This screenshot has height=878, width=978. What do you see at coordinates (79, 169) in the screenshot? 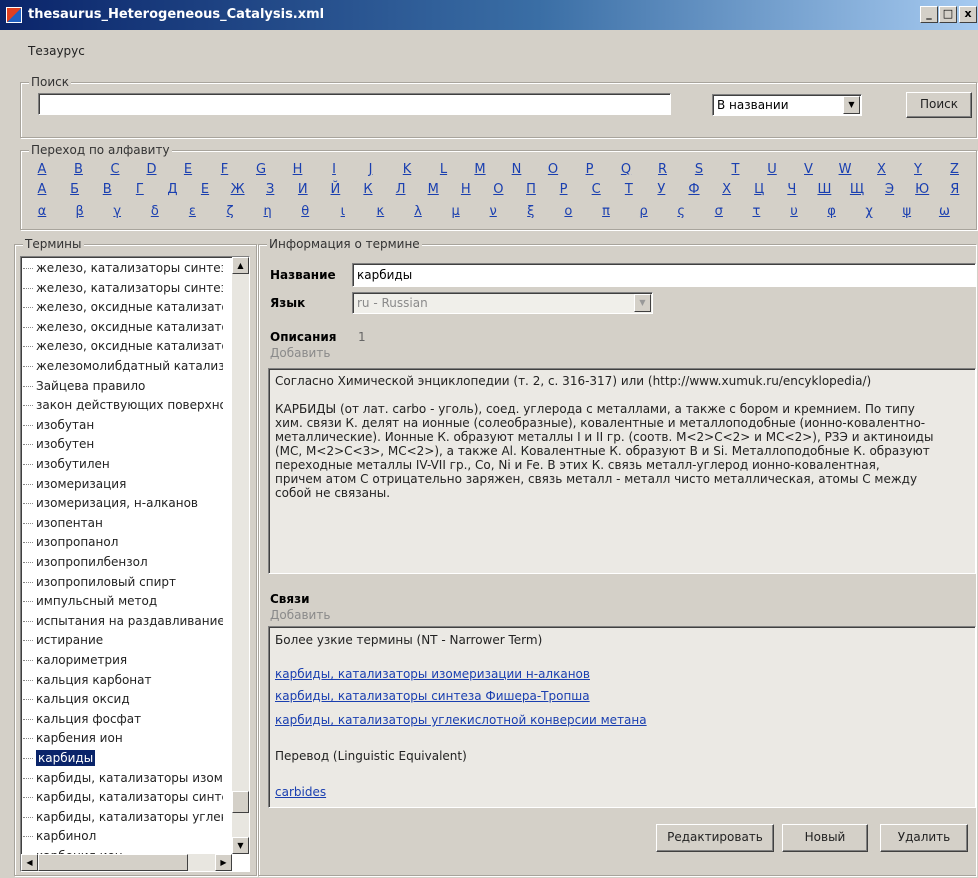
I see `alphabet-letter-link: B` at bounding box center [79, 169].